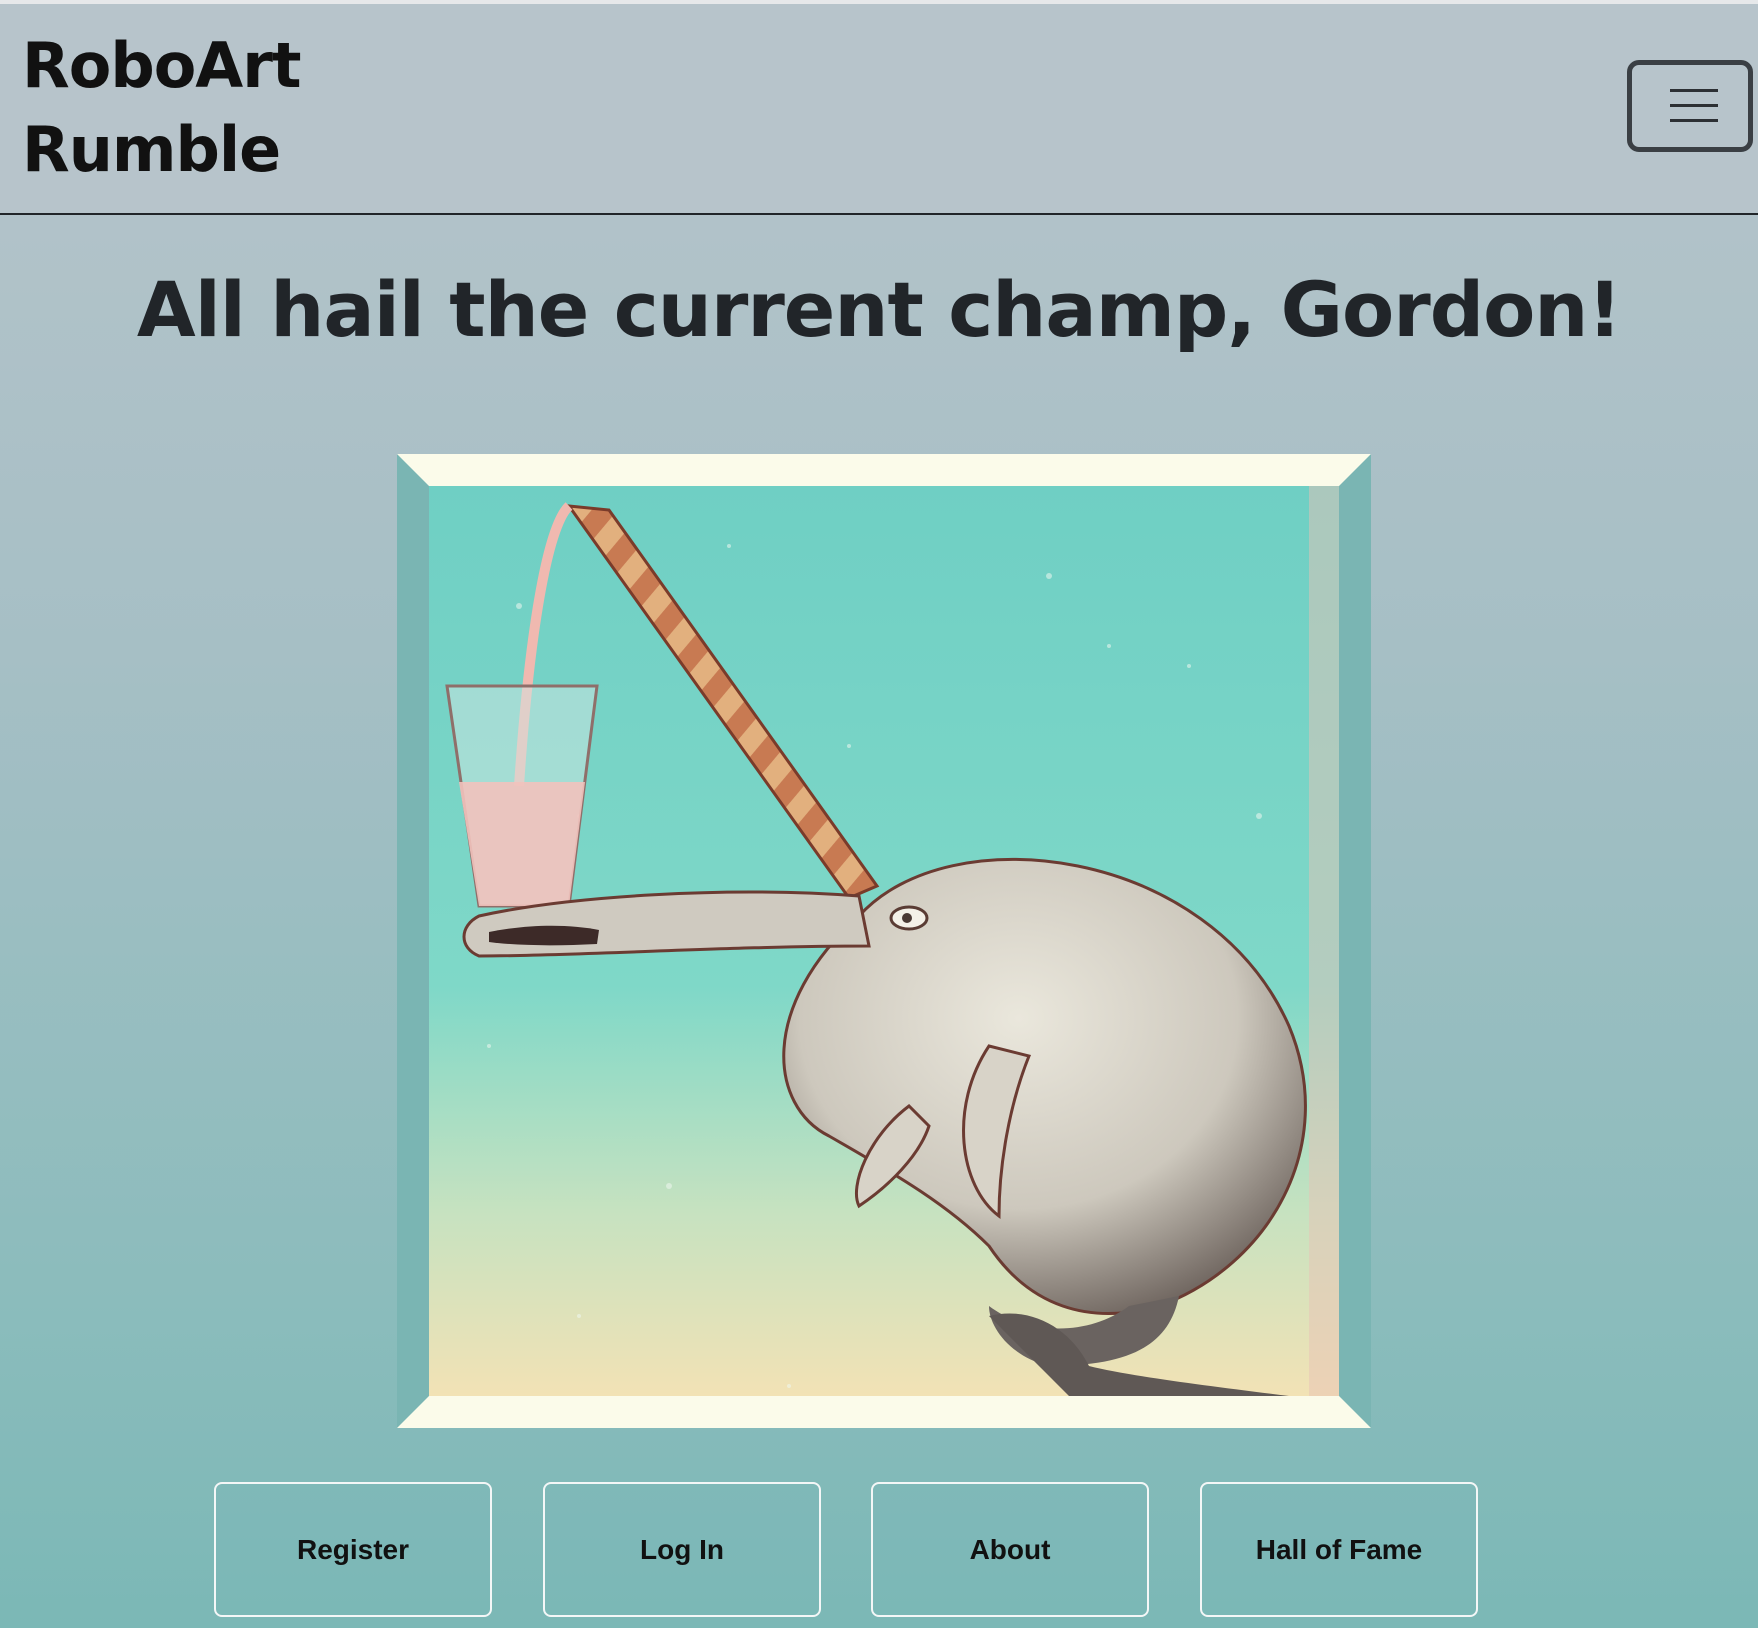 The height and width of the screenshot is (1628, 1758). What do you see at coordinates (1339, 1549) in the screenshot?
I see `hall-of-fame-button: Hall of Fame` at bounding box center [1339, 1549].